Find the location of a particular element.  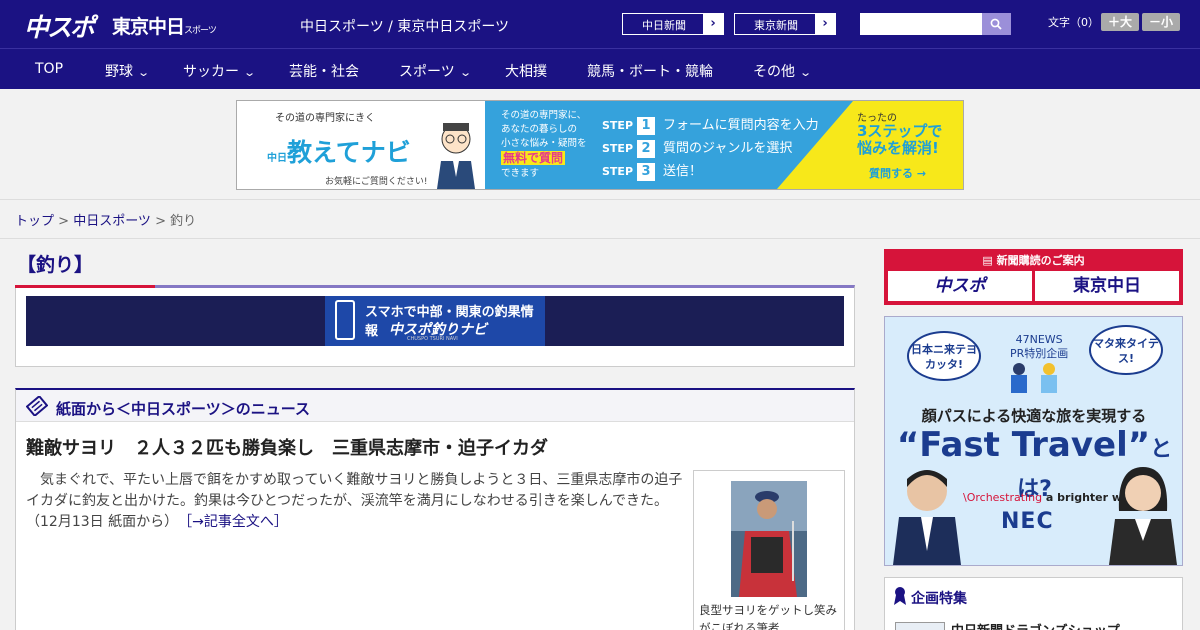

nav-racing: 競馬・ボート・競輪 is located at coordinates (650, 71).